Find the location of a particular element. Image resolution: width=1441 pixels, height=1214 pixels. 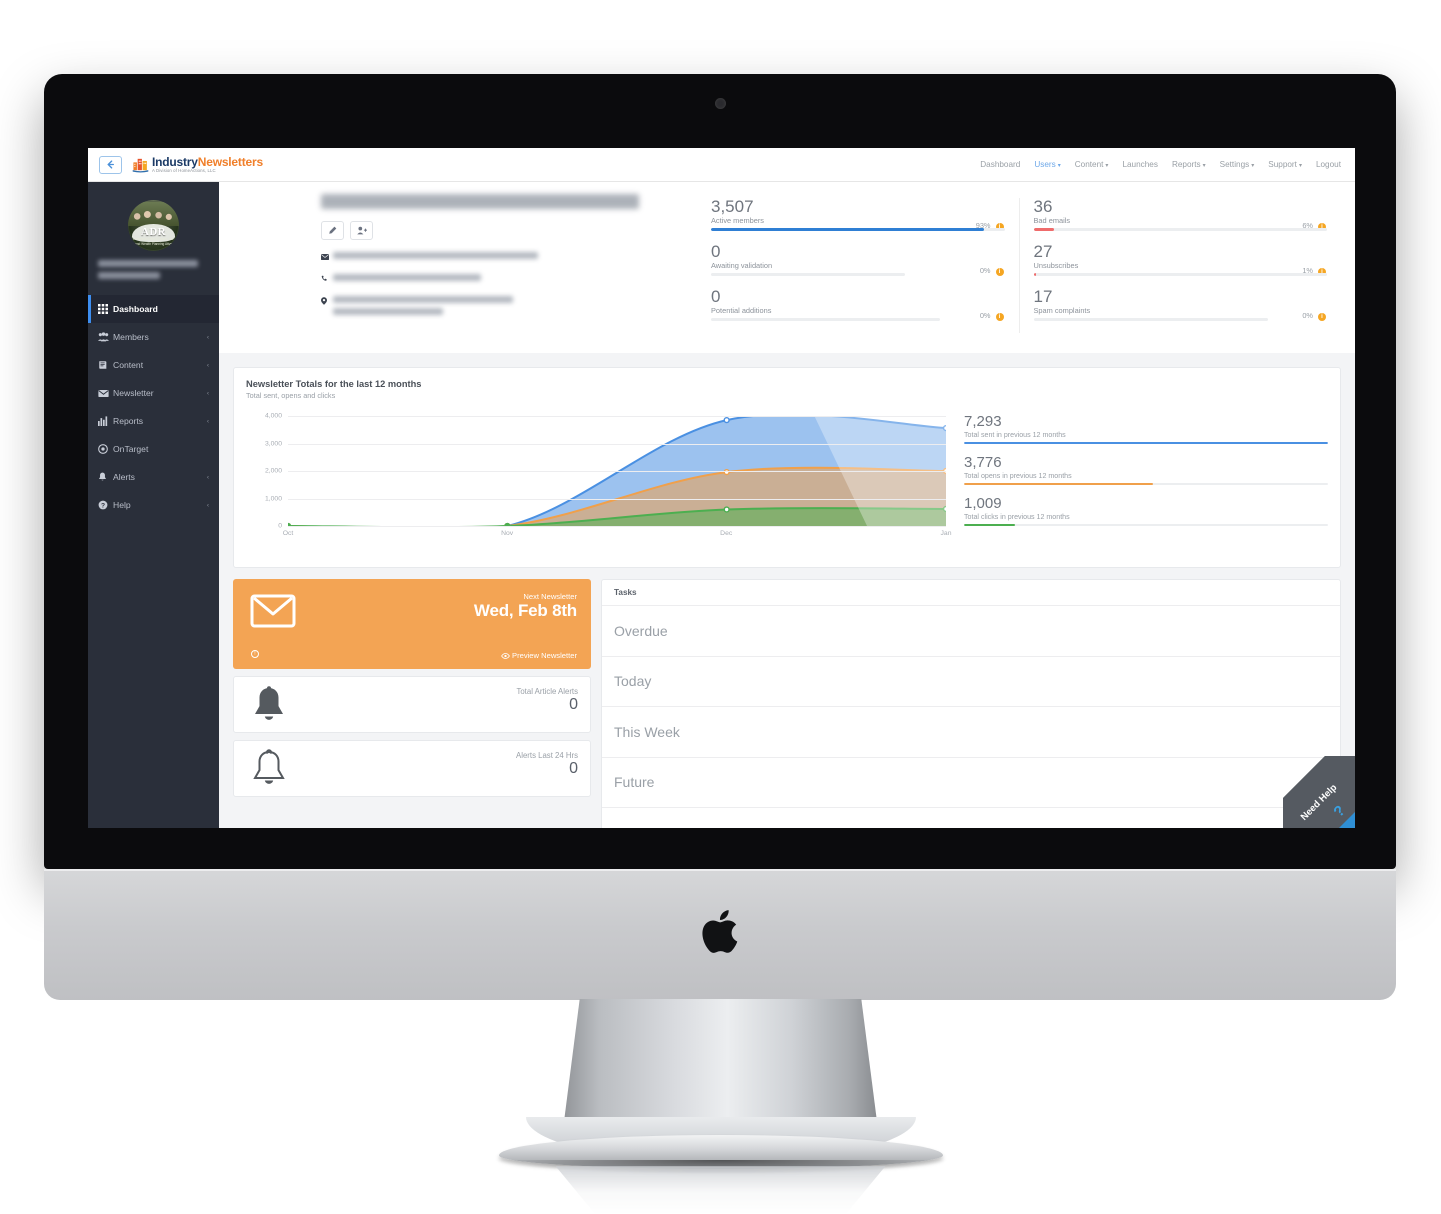

sidebar-item-content: Content ‹ is located at coordinates (153, 365).